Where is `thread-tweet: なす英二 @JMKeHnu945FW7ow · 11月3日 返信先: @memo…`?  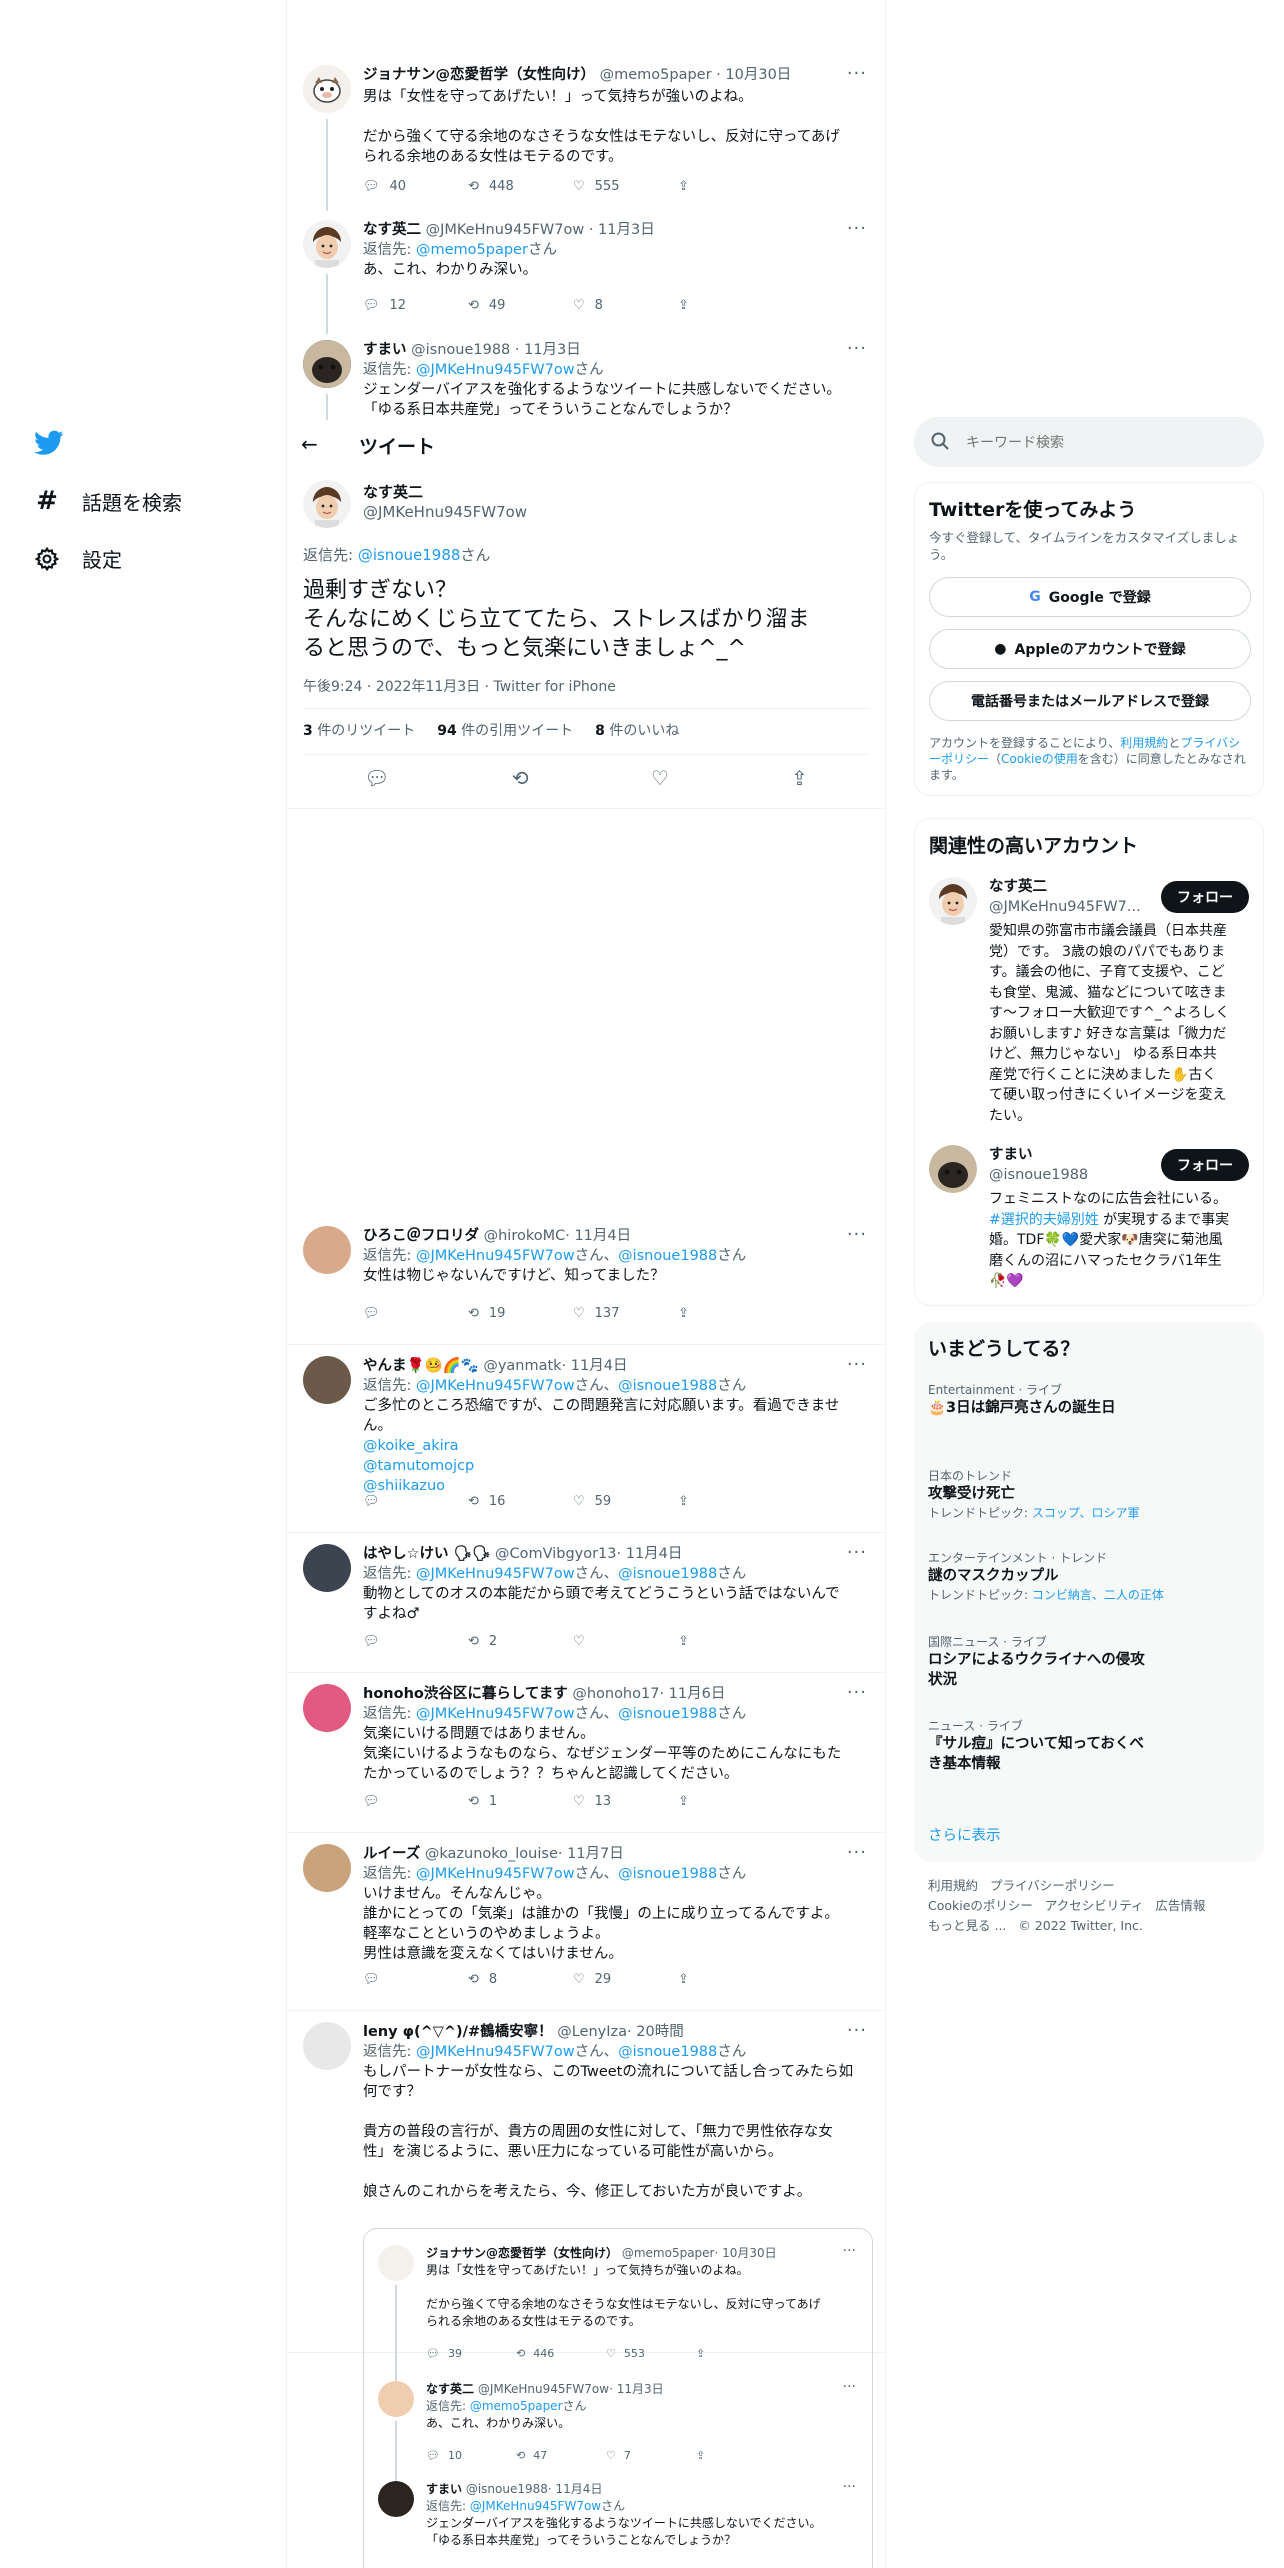
thread-tweet: なす英二 @JMKeHnu945FW7ow · 11月3日 返信先: @memo… is located at coordinates (586, 272).